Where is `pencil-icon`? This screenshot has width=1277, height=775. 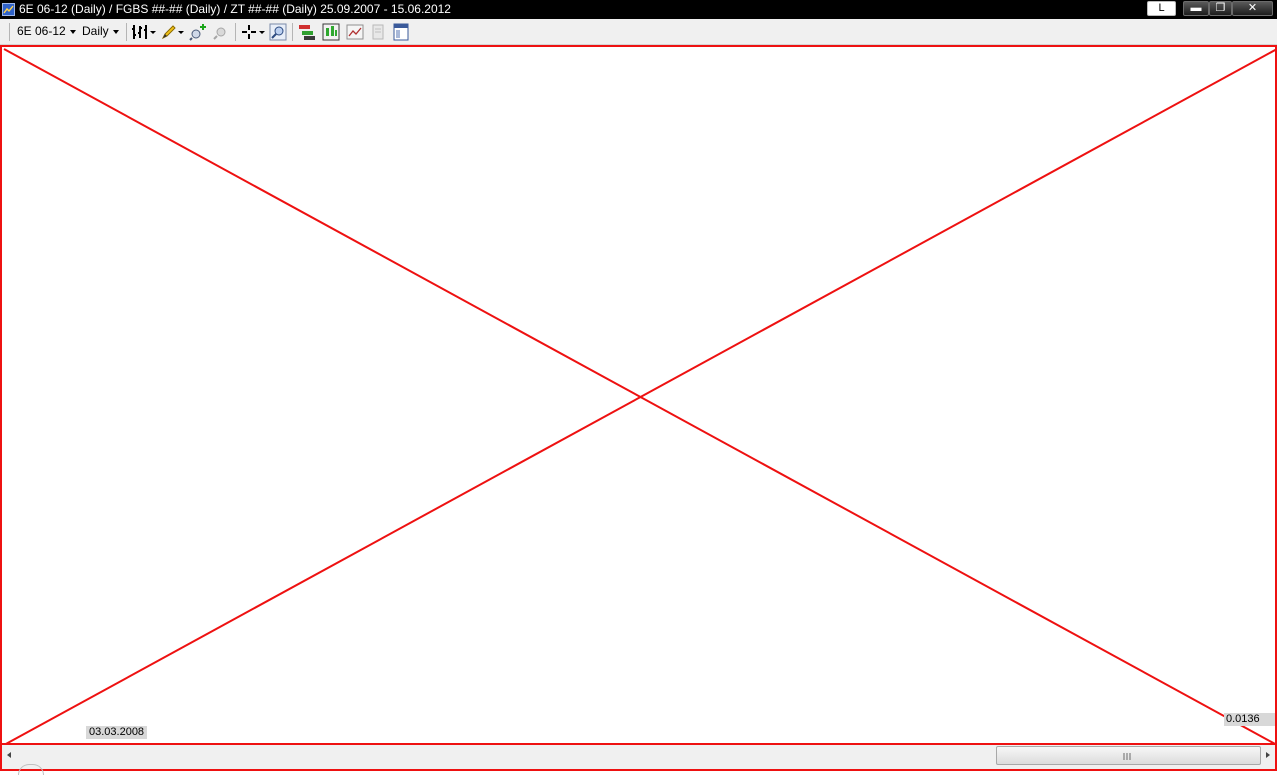
pencil-icon is located at coordinates (169, 32).